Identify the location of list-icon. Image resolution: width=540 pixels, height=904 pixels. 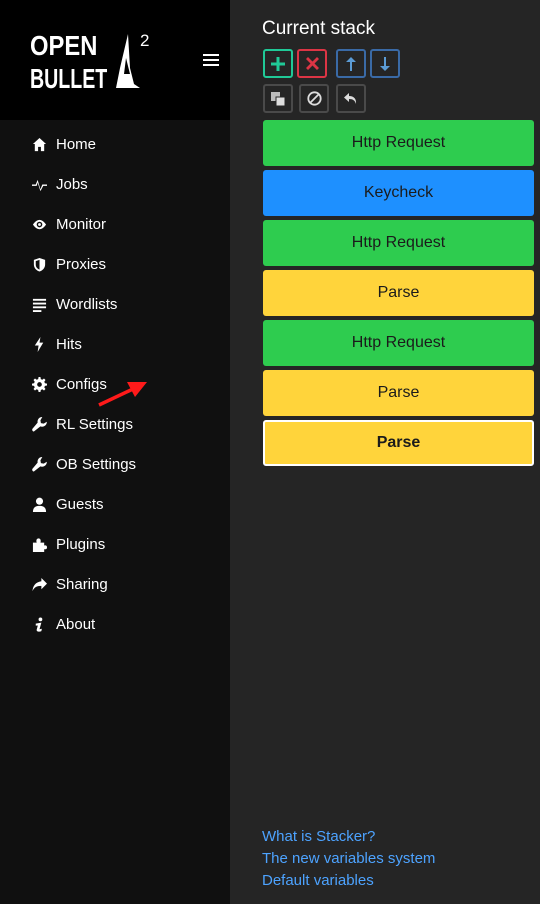
(39, 304).